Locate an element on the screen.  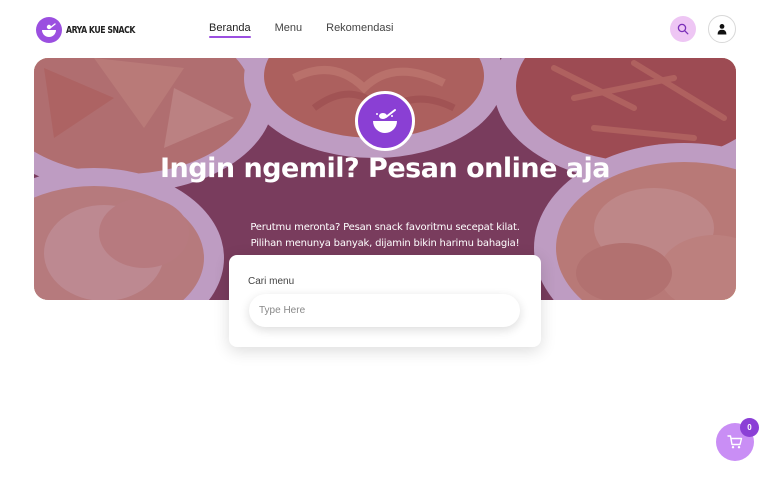
search-label: Cari menu is located at coordinates (271, 281).